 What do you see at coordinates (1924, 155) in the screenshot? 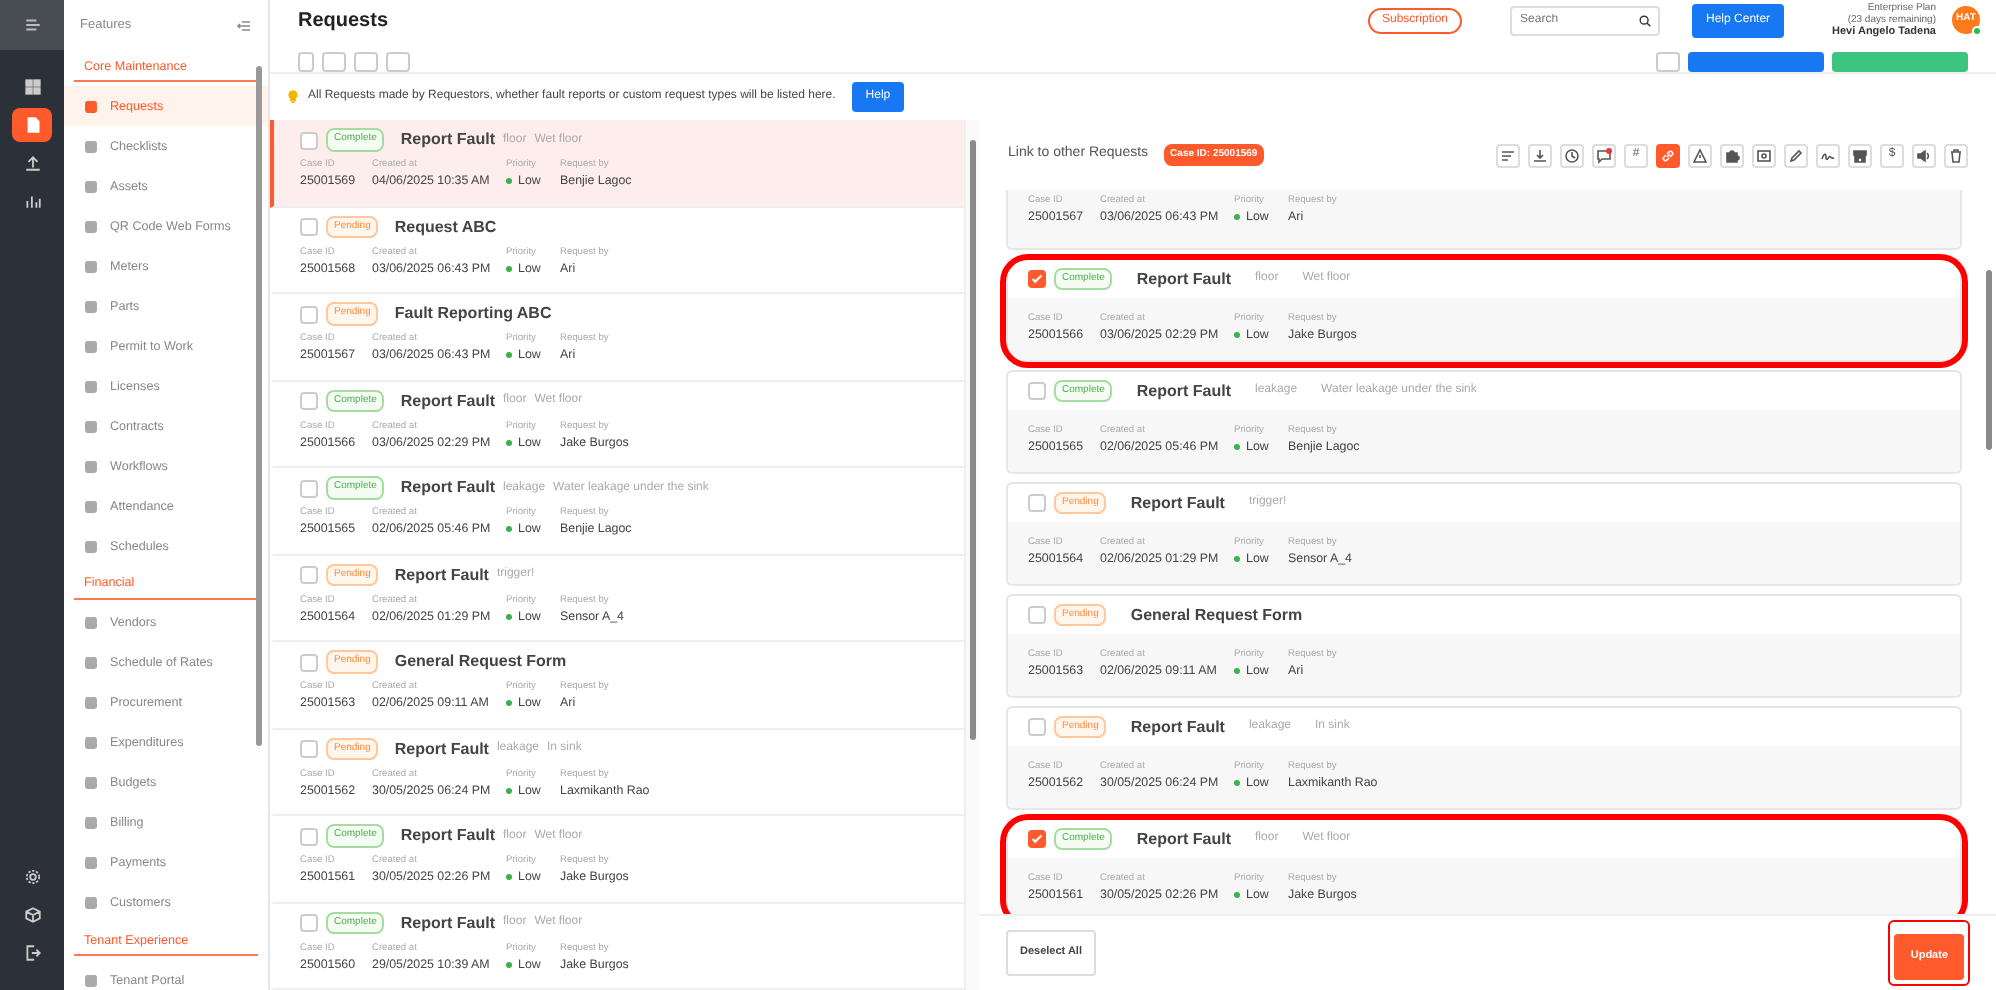
I see `speaker-icon` at bounding box center [1924, 155].